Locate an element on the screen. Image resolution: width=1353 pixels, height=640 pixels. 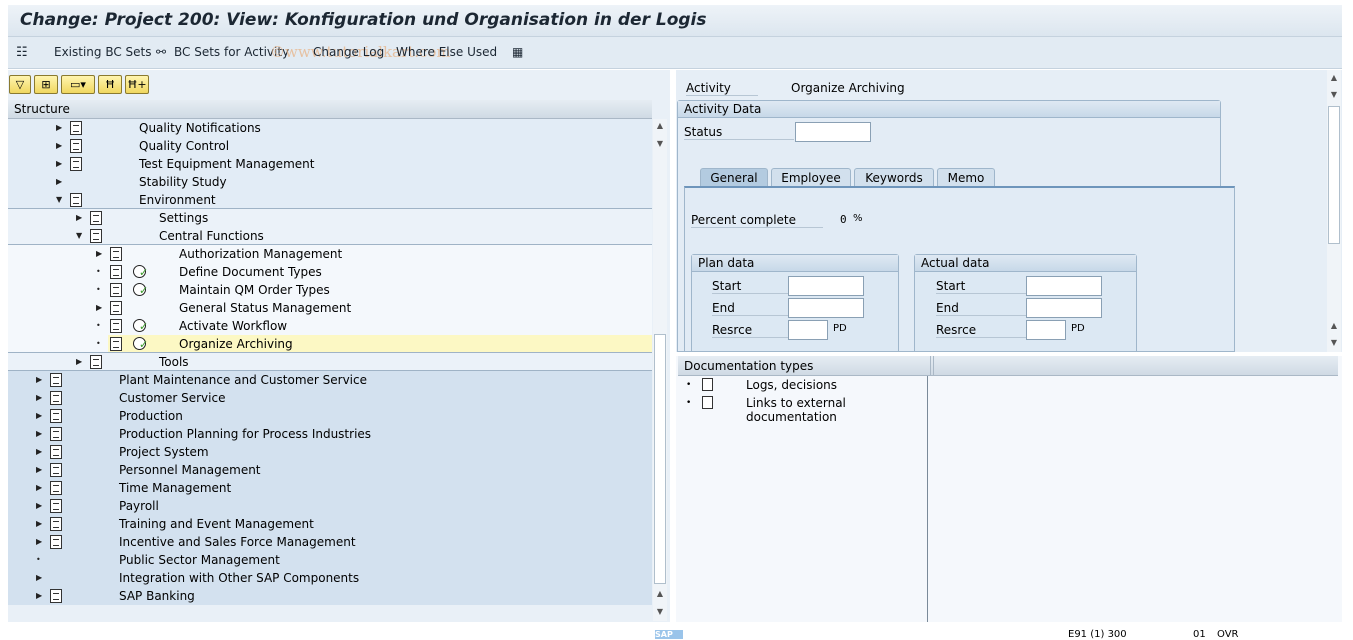
tree-node: ▼ Environment is located at coordinates (330, 200).